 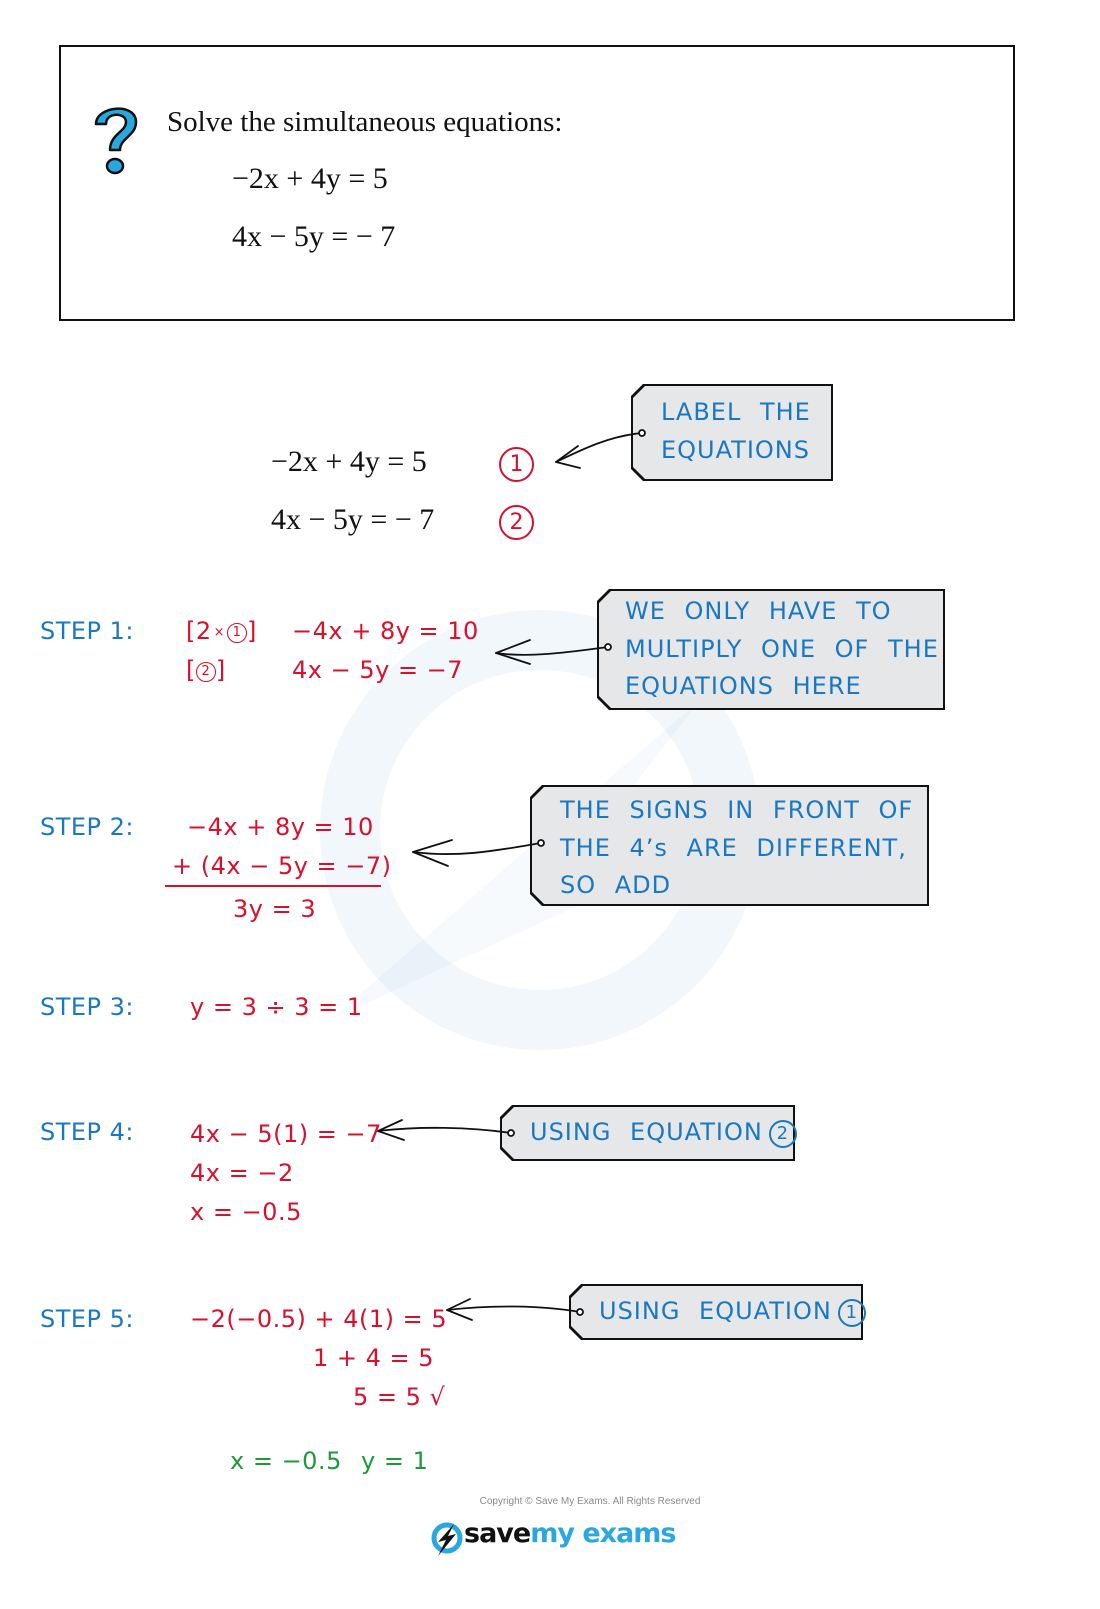 I want to click on answer-y: y = 1, so click(x=395, y=1461).